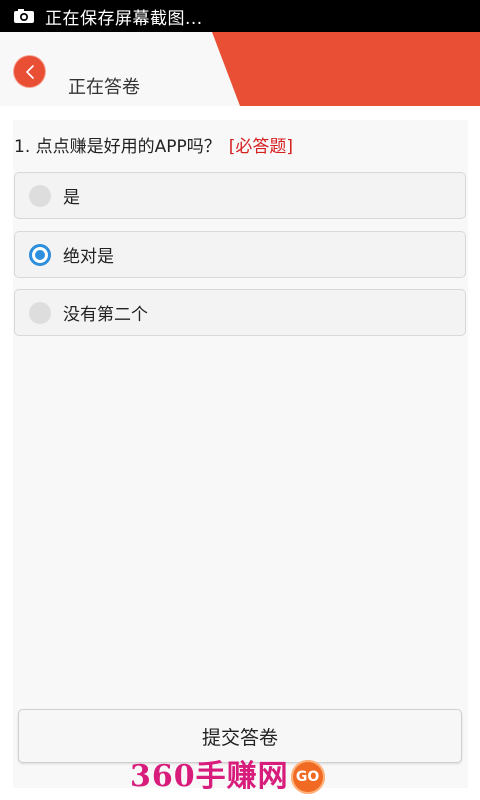 The width and height of the screenshot is (480, 800). I want to click on watermark: 360手赚网 GO, so click(227, 777).